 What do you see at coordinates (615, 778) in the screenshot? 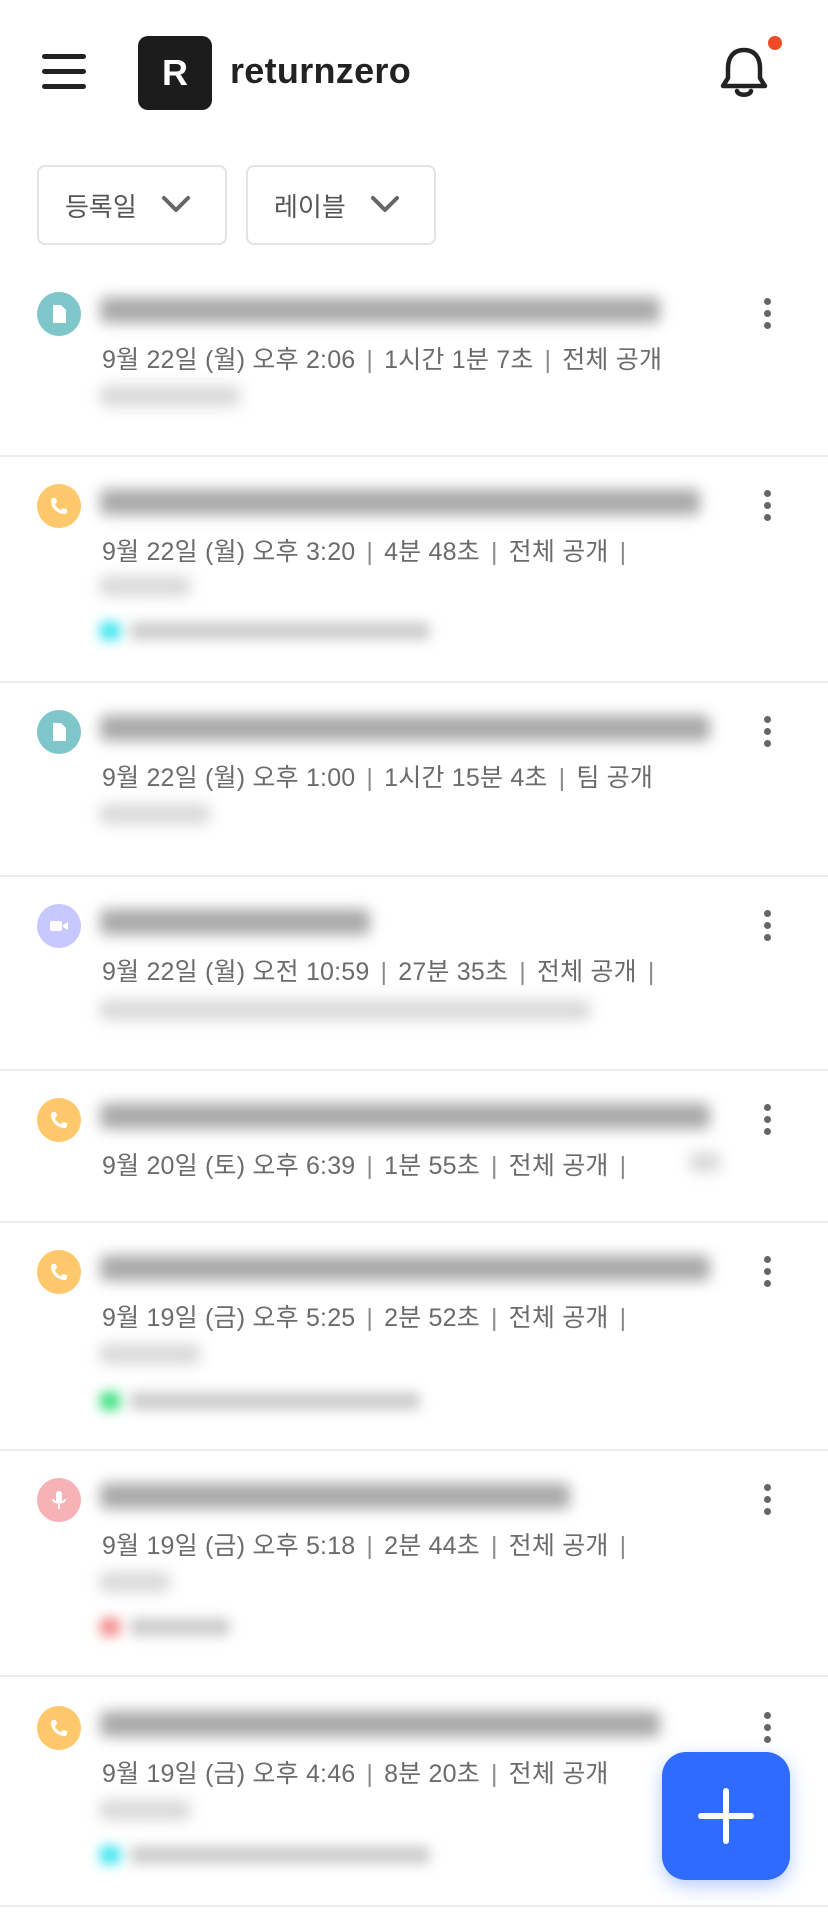
I see `item-visibility: 팀 공개` at bounding box center [615, 778].